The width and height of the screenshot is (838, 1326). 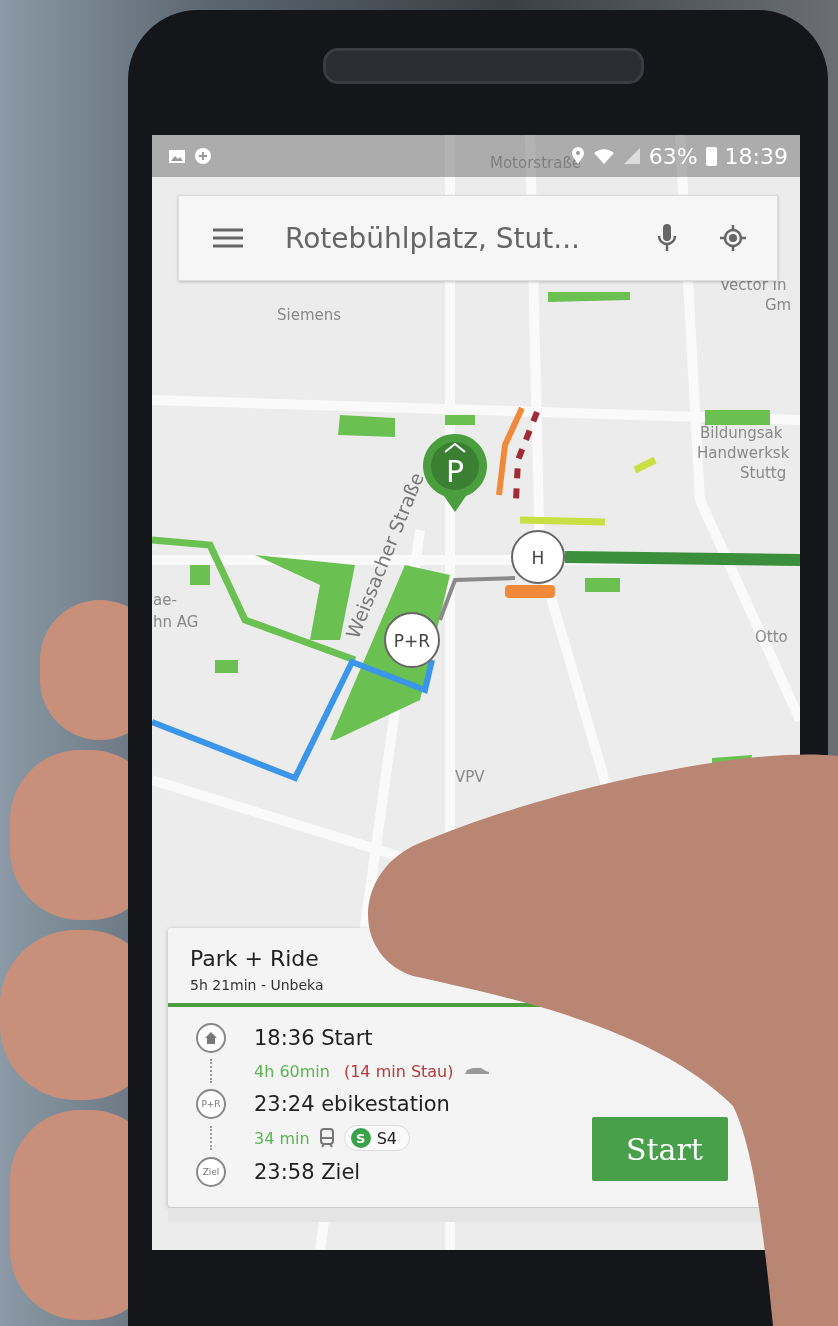 I want to click on line-name: S4, so click(x=386, y=1138).